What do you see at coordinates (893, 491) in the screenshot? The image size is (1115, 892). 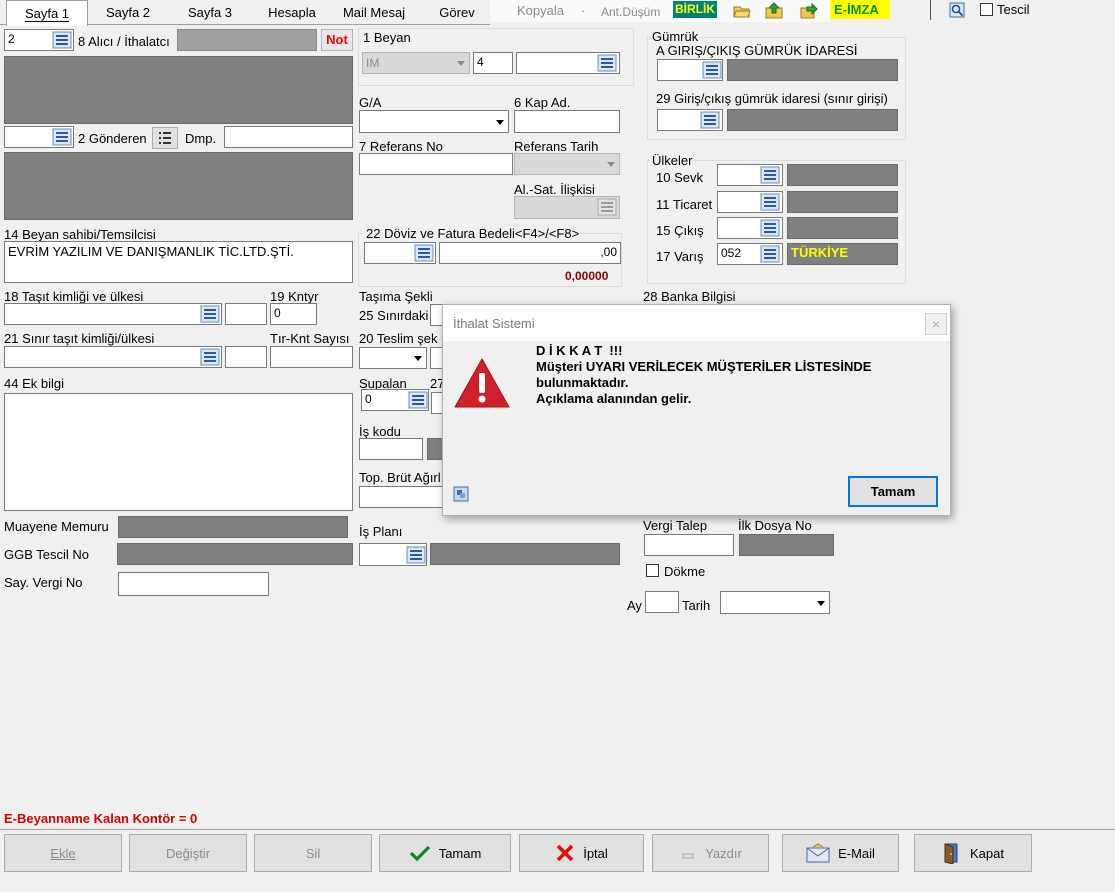 I see `dialog-ok-button: Tamam` at bounding box center [893, 491].